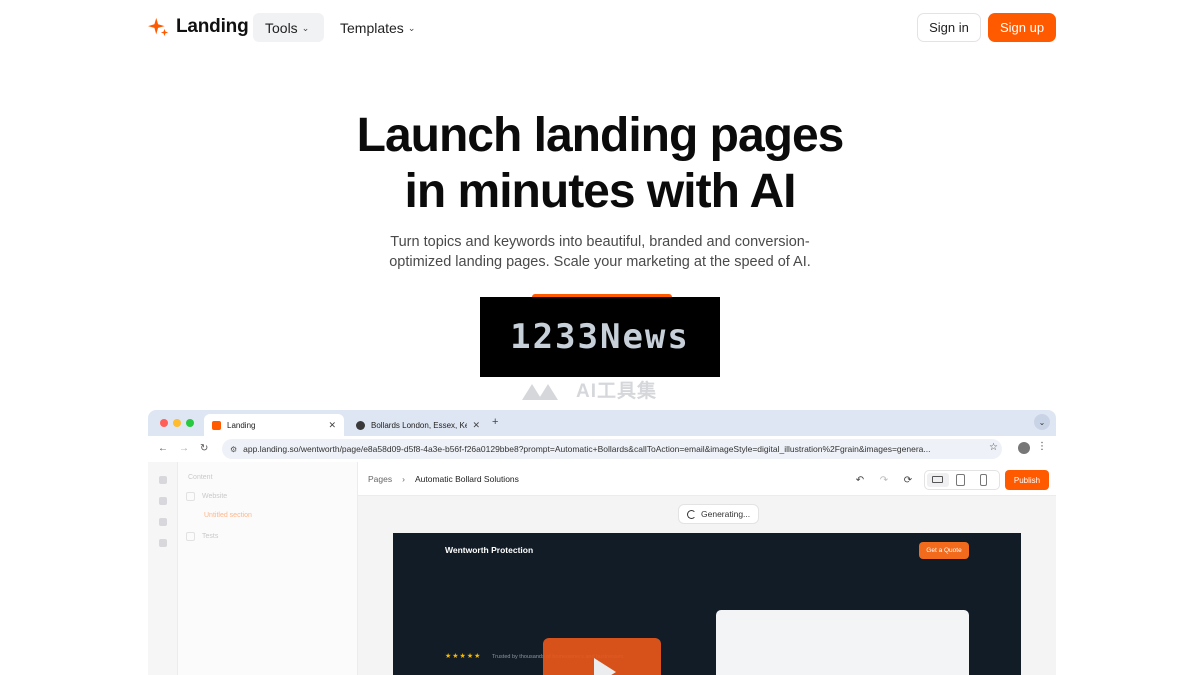  What do you see at coordinates (268, 568) in the screenshot?
I see `editor-panel: Content Website Untitled section Tests` at bounding box center [268, 568].